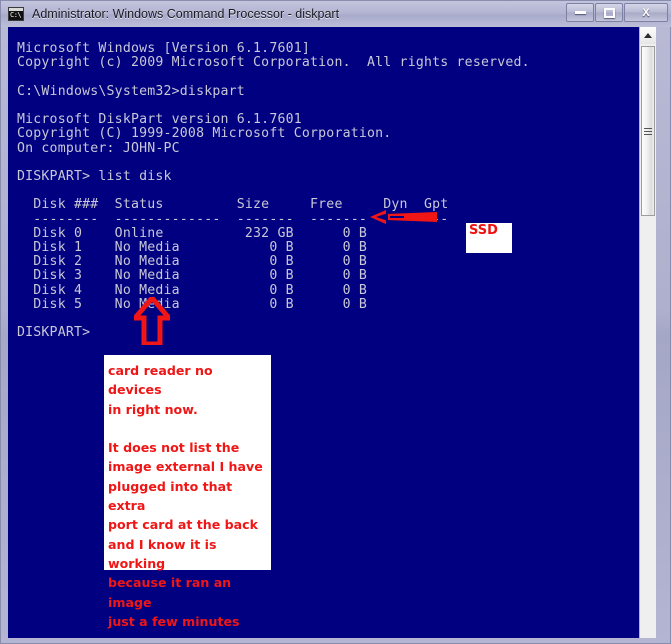 Image resolution: width=671 pixels, height=644 pixels. I want to click on chevron-up-icon, so click(648, 35).